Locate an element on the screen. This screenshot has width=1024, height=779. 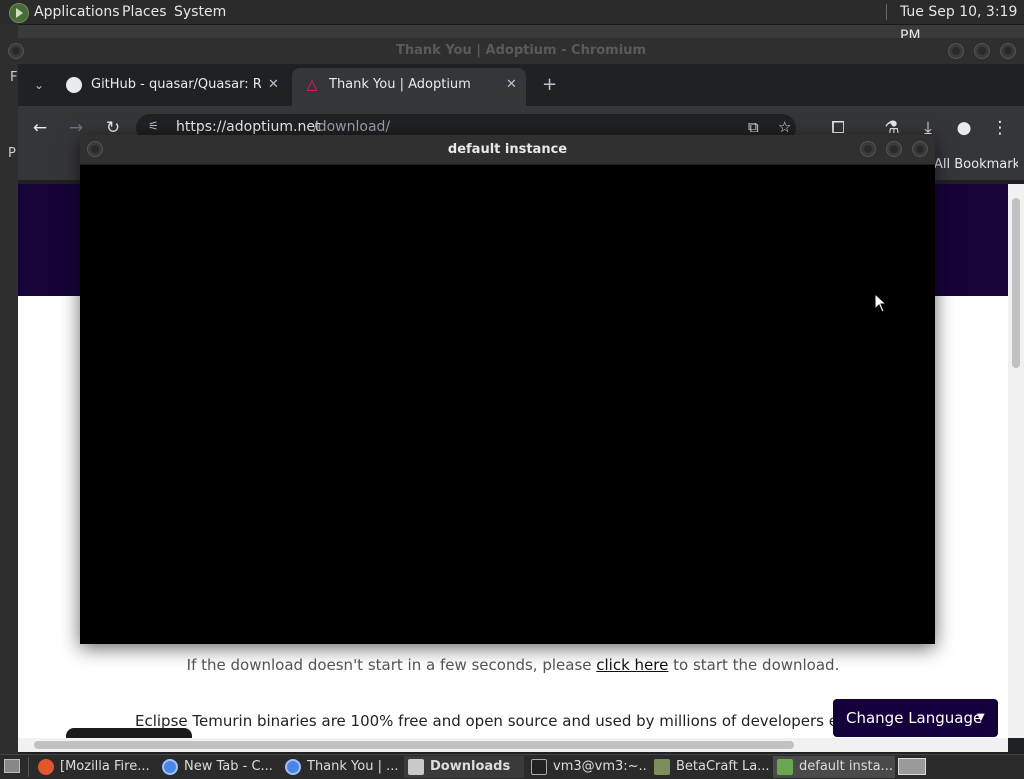
change-language-label: Change Language is located at coordinates (914, 718).